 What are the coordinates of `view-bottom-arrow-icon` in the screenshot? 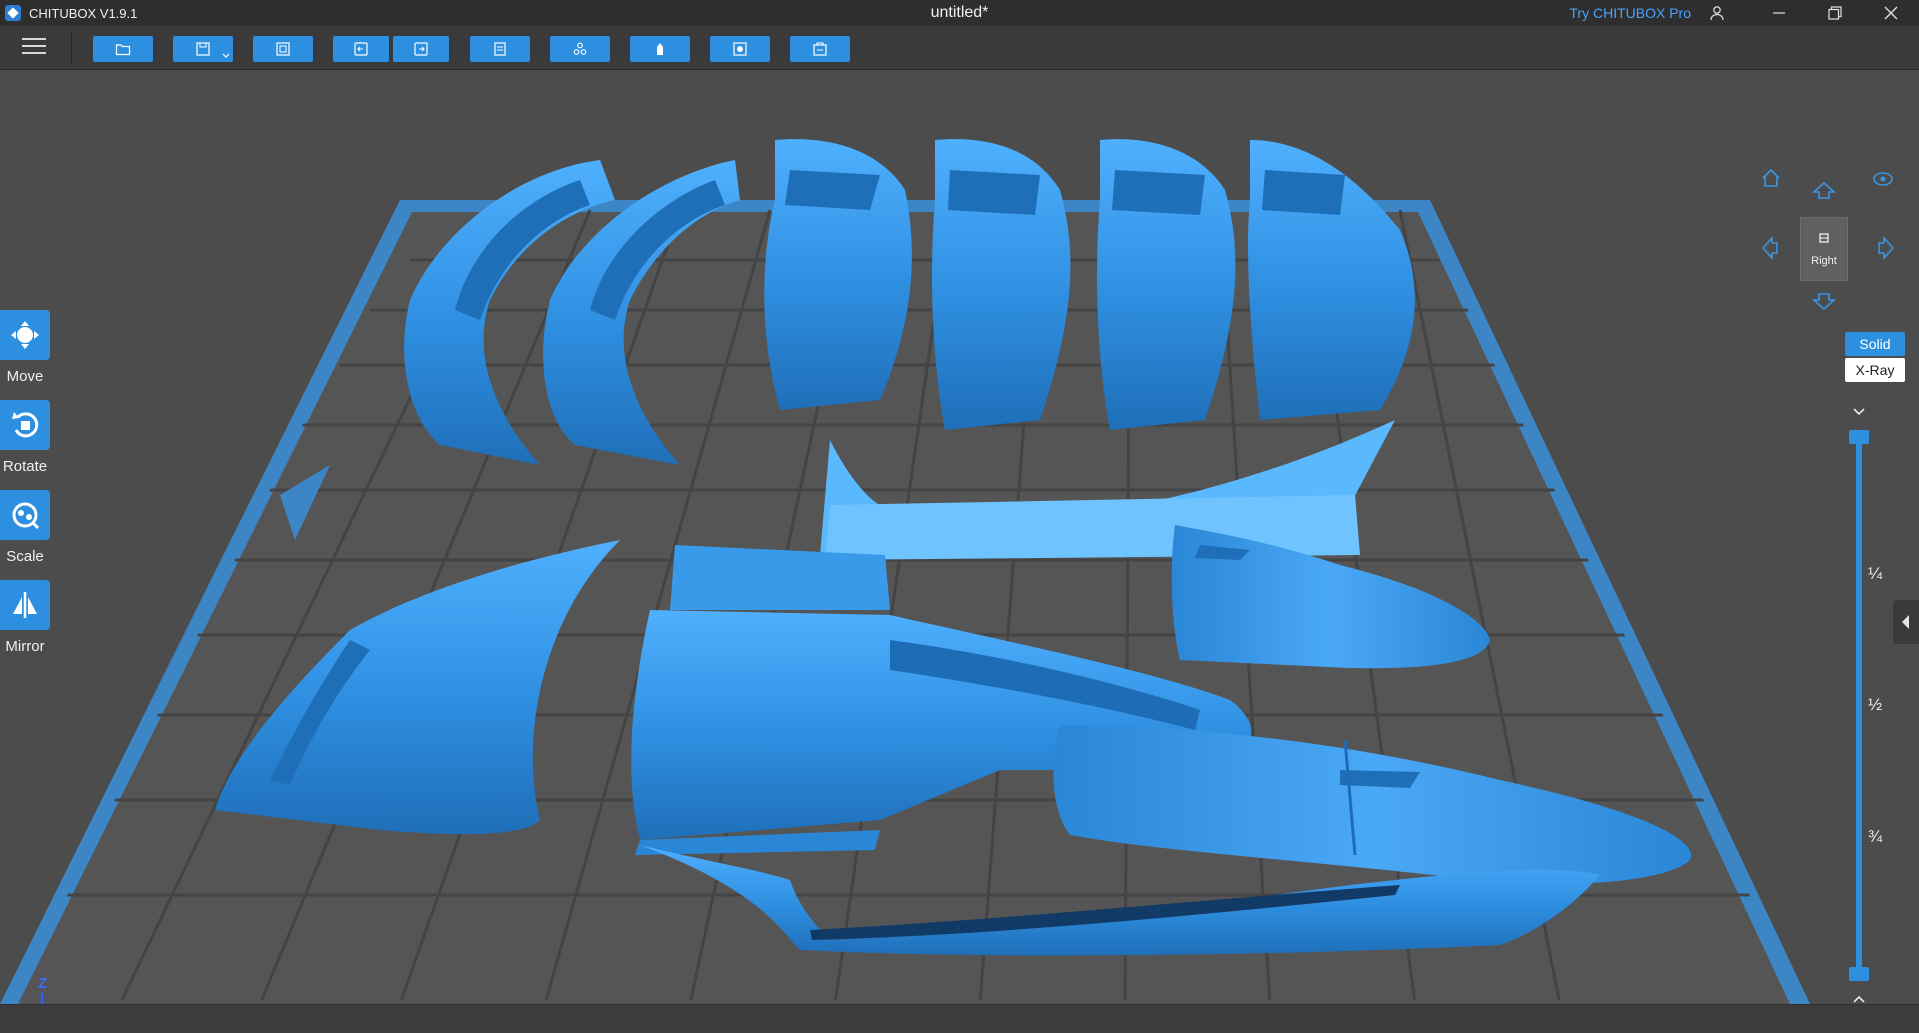 It's located at (1824, 302).